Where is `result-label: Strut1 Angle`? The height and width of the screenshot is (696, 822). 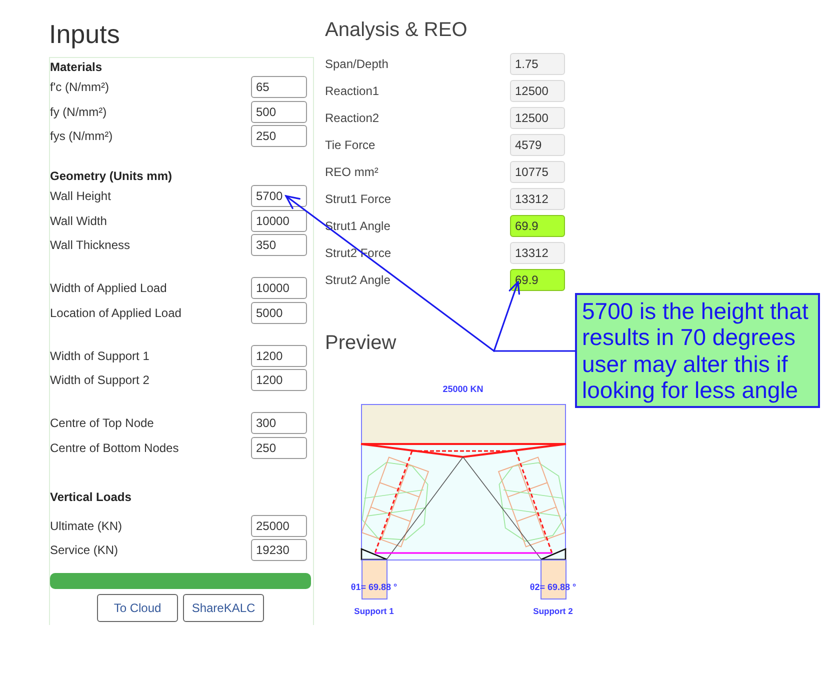
result-label: Strut1 Angle is located at coordinates (357, 226).